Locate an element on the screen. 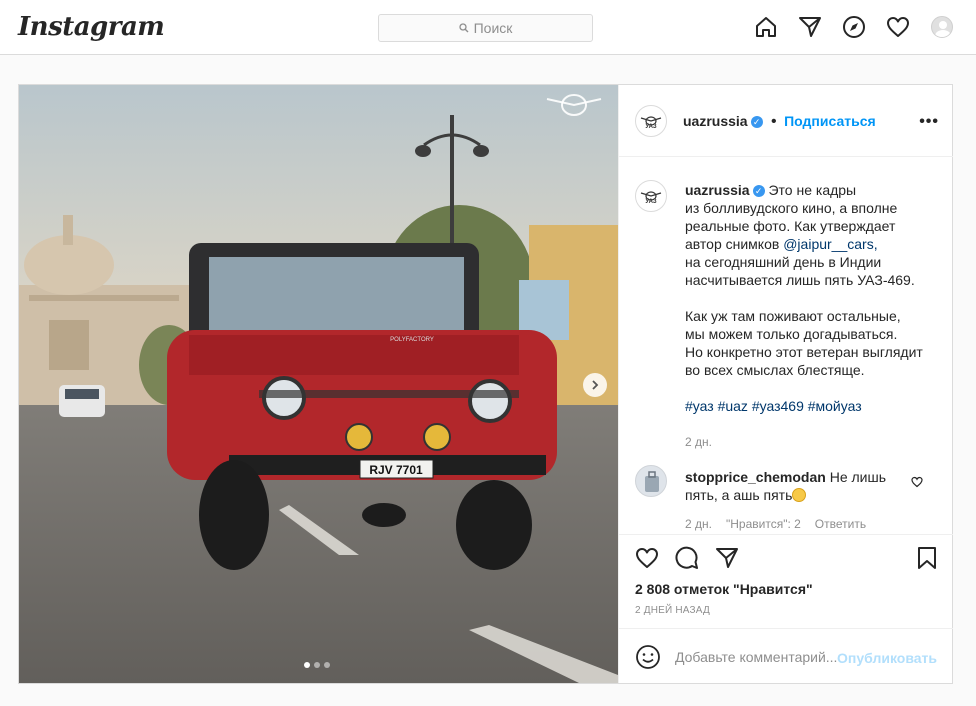  caption-age: 2 дн. is located at coordinates (812, 442).